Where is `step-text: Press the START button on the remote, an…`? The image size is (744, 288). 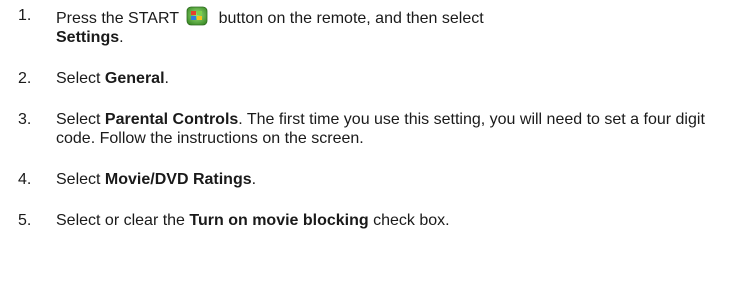
step-text: Press the START button on the remote, an… is located at coordinates (397, 26).